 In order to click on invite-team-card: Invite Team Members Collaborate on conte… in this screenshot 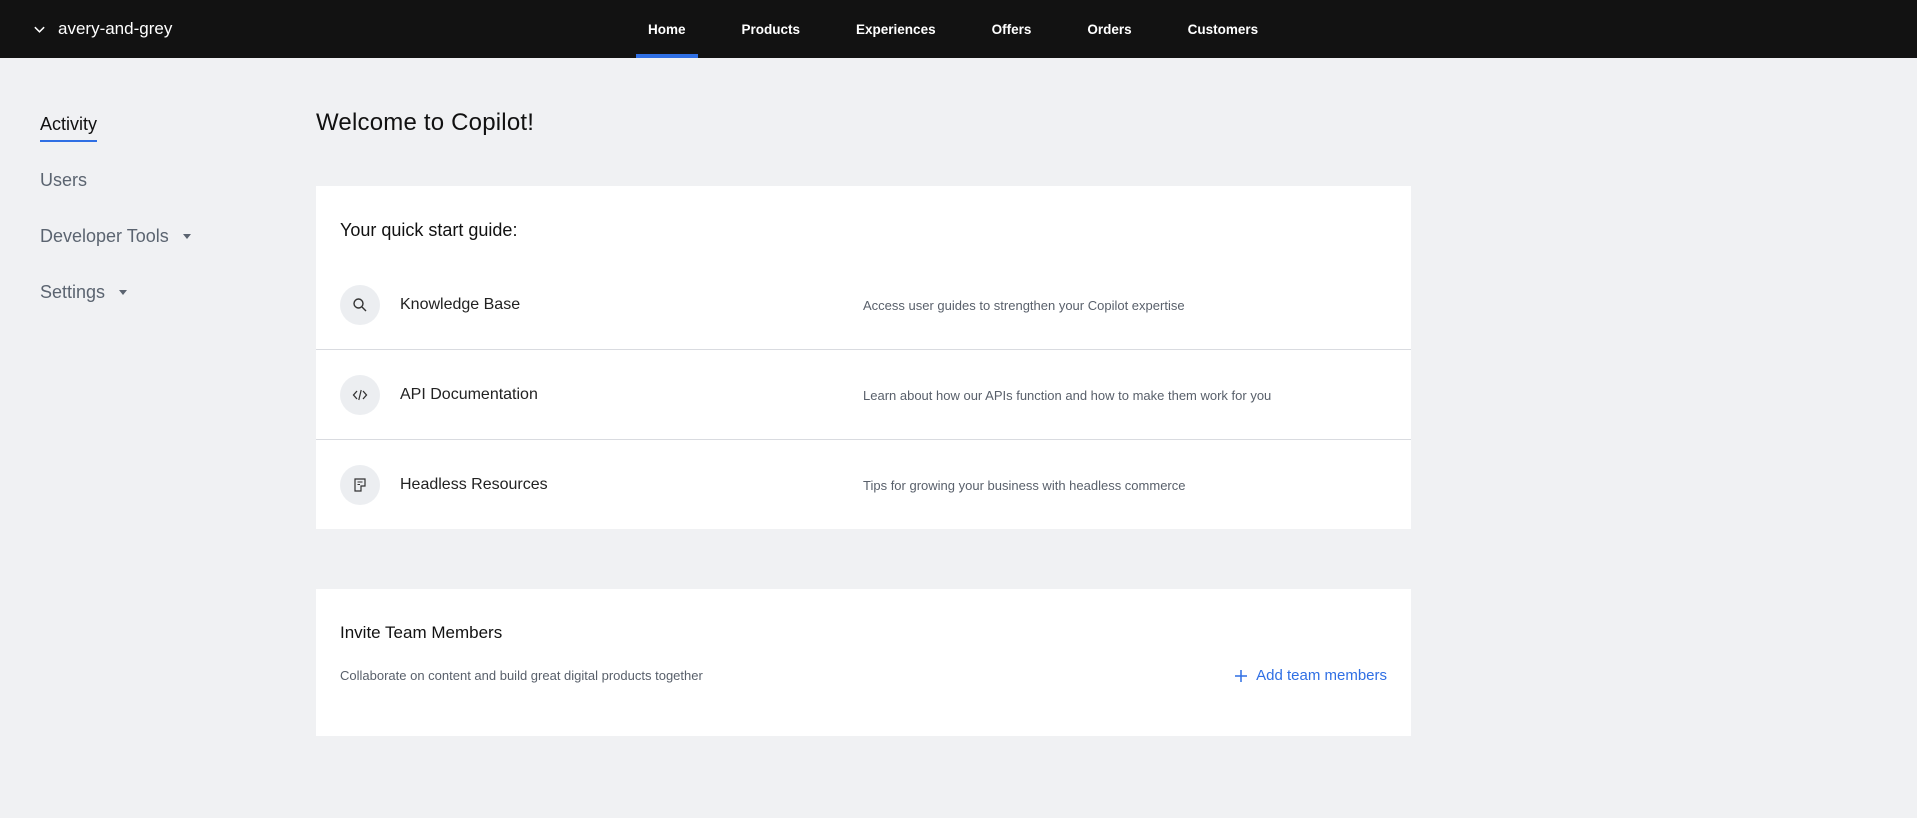, I will do `click(863, 662)`.